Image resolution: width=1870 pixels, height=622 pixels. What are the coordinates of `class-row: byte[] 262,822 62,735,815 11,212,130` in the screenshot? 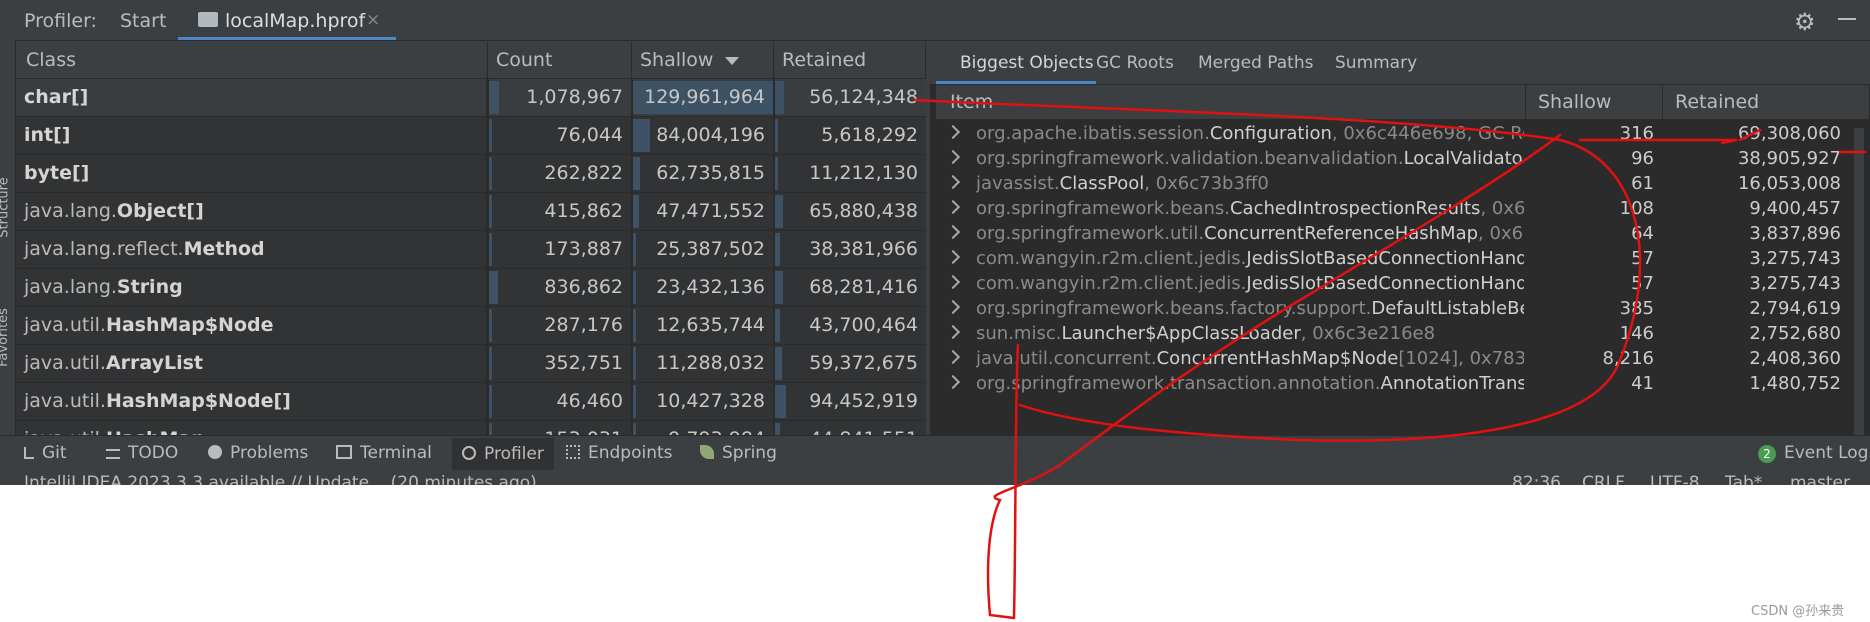 It's located at (471, 174).